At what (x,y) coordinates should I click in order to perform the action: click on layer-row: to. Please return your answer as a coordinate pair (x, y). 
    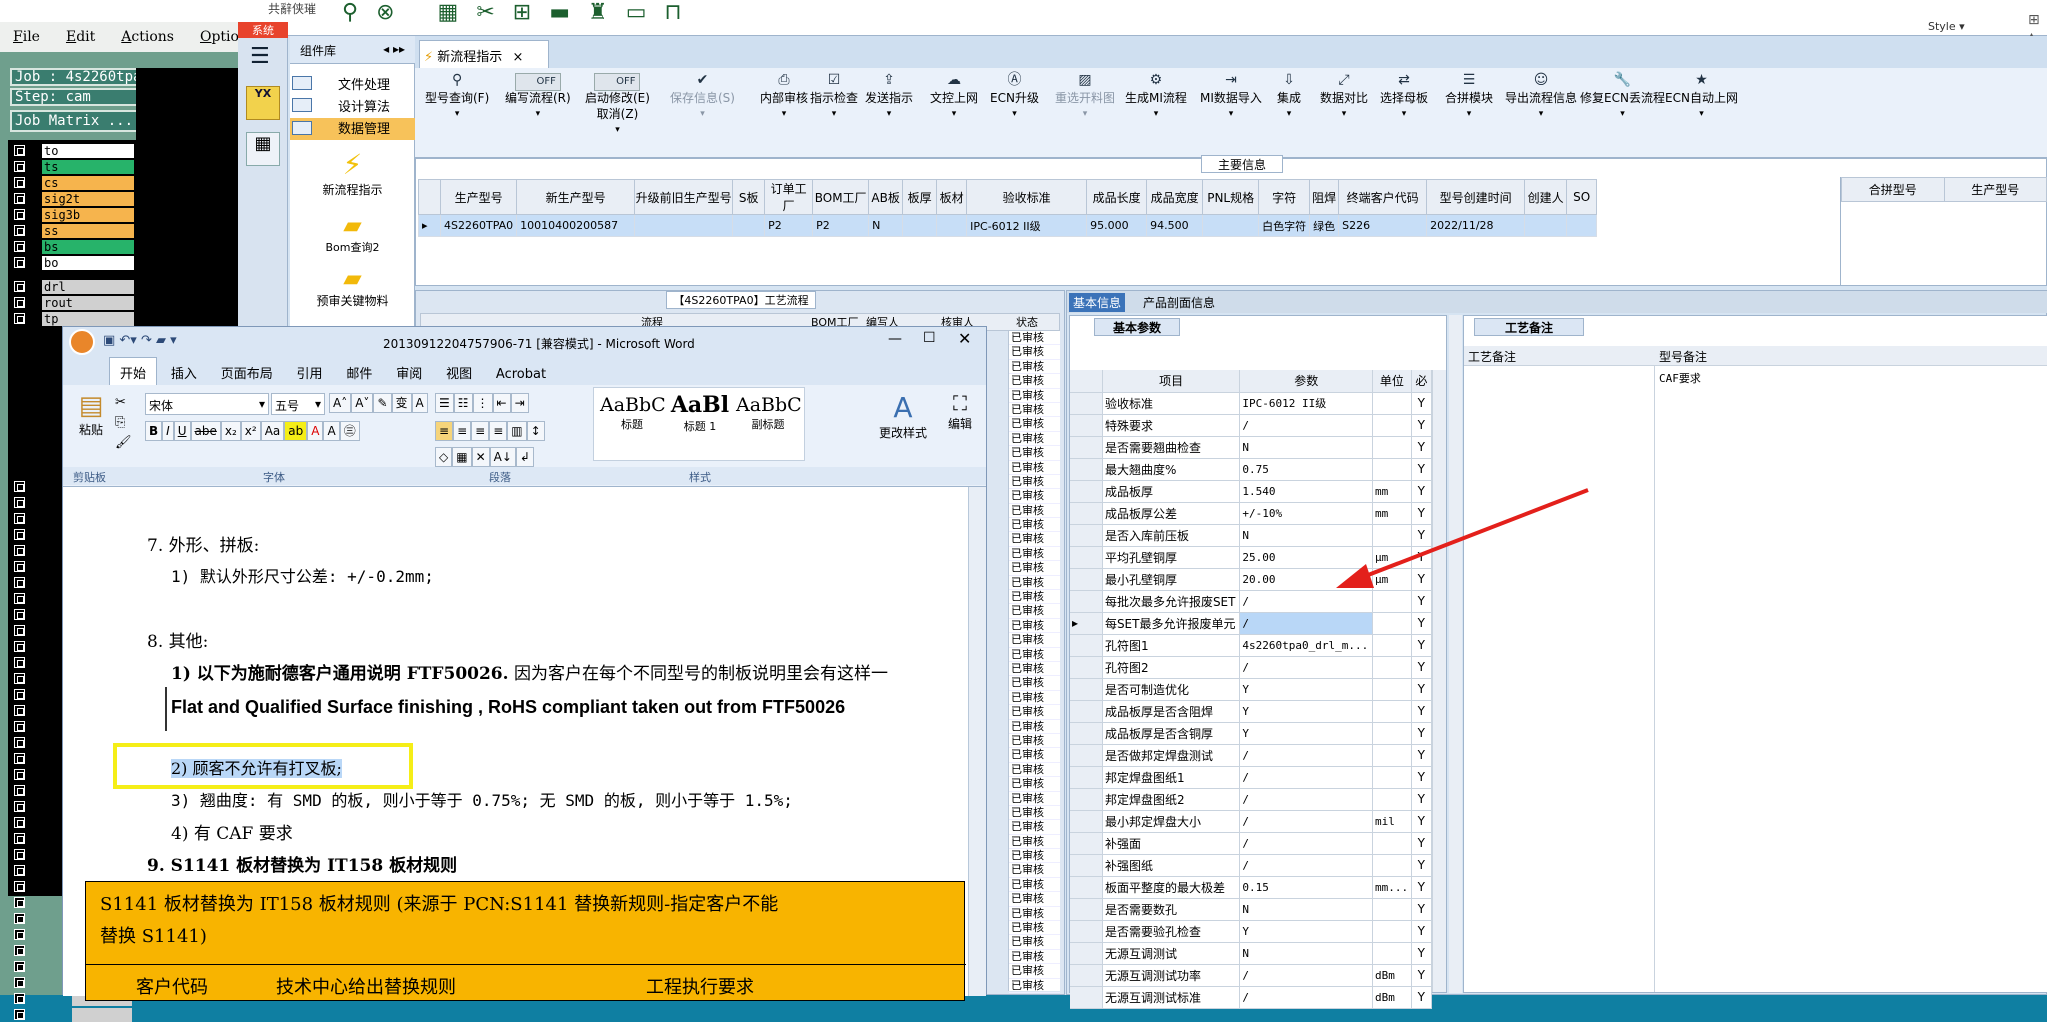
    Looking at the image, I should click on (74, 151).